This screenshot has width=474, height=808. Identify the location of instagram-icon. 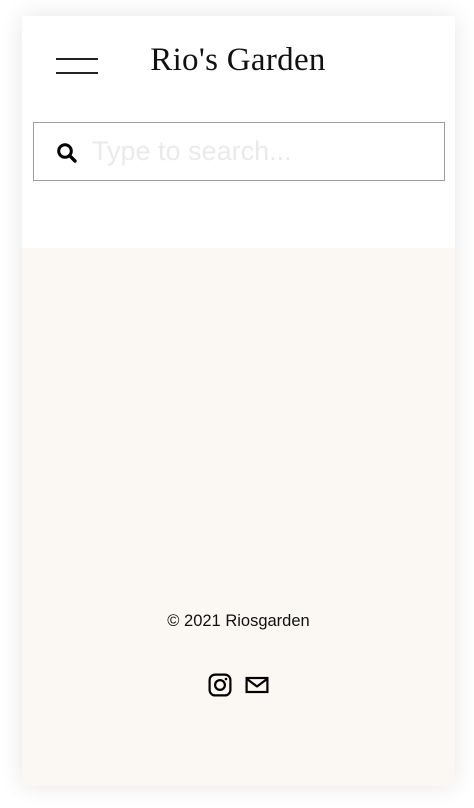
(220, 685).